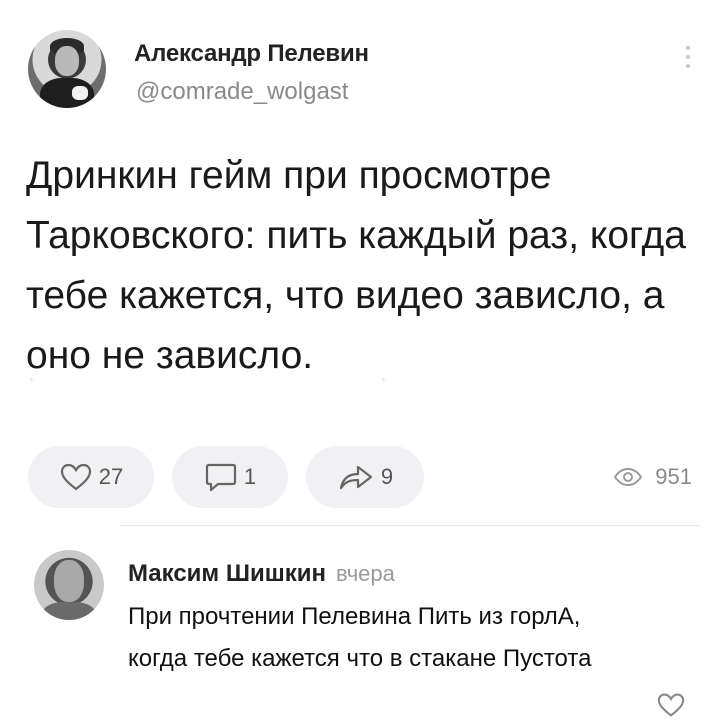 Image resolution: width=720 pixels, height=728 pixels. Describe the element at coordinates (360, 382) in the screenshot. I see `divider-dots` at that location.